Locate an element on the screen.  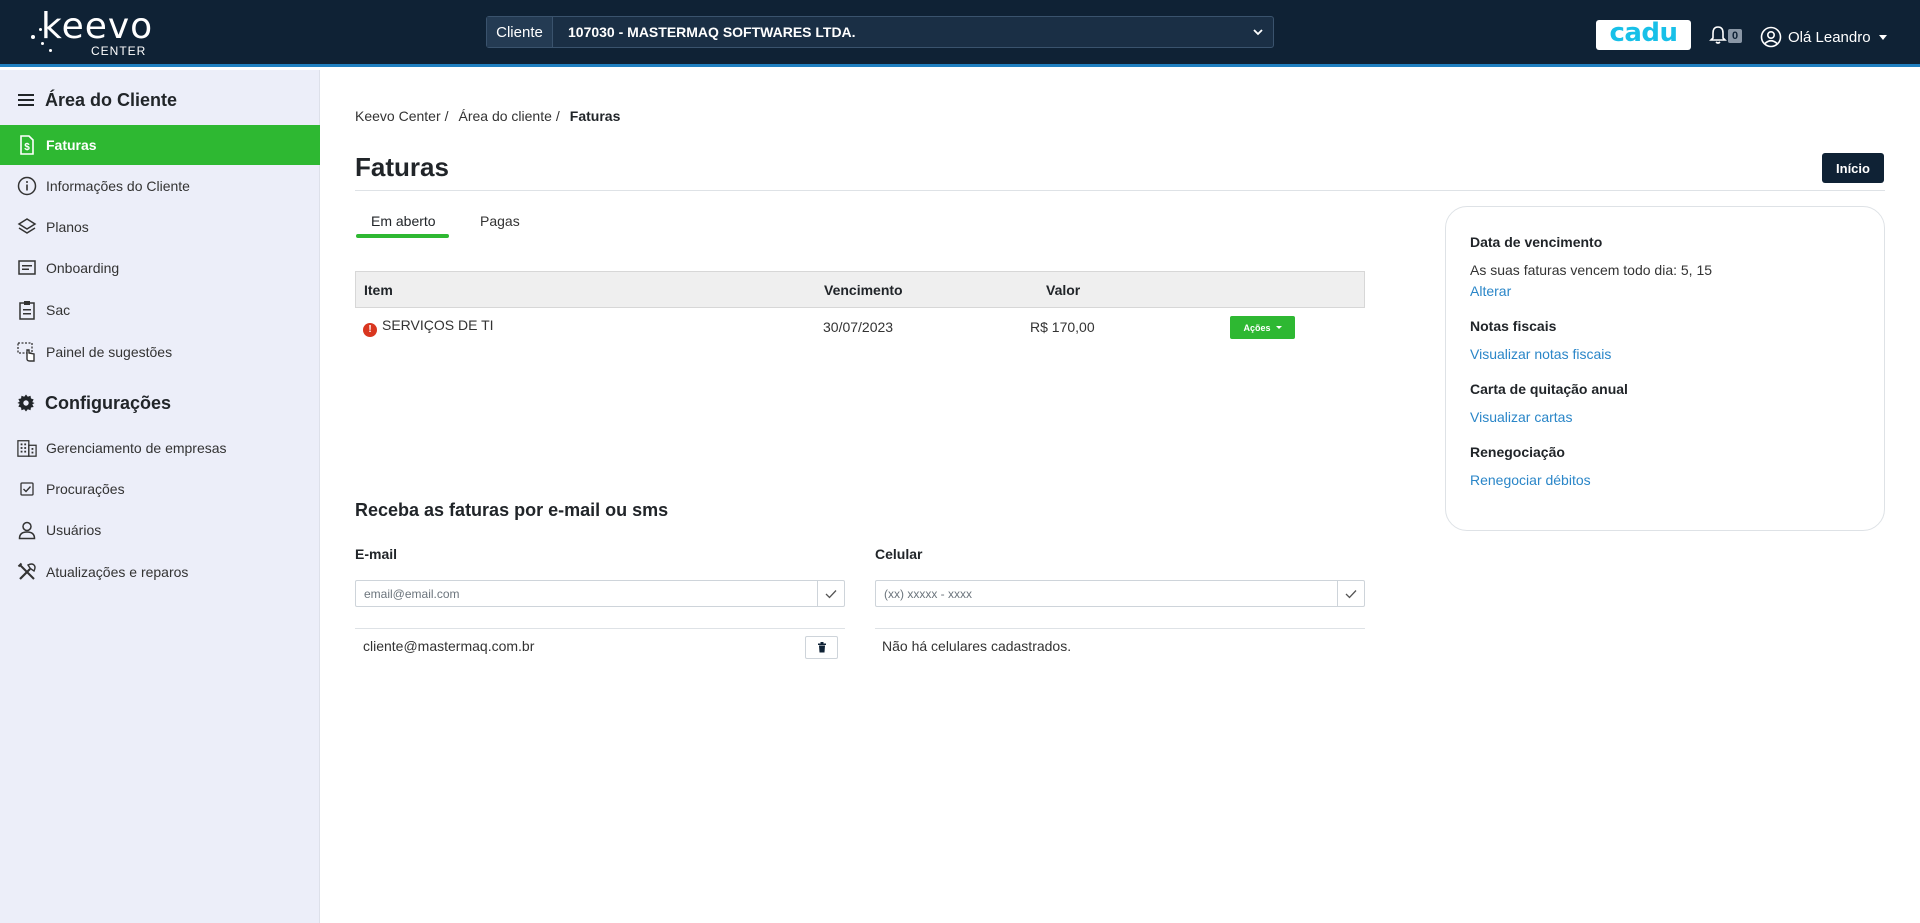
sidebar-item-informacoes: Informações do Cliente is located at coordinates (160, 186).